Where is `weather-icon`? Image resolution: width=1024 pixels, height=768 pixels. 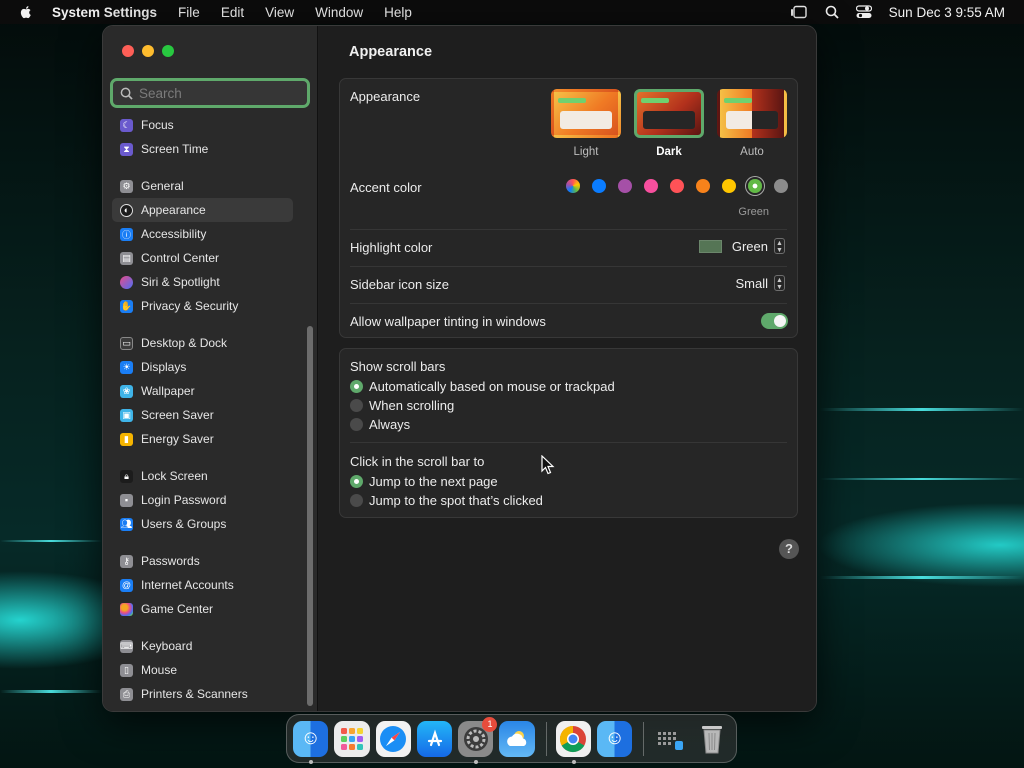 weather-icon is located at coordinates (517, 738).